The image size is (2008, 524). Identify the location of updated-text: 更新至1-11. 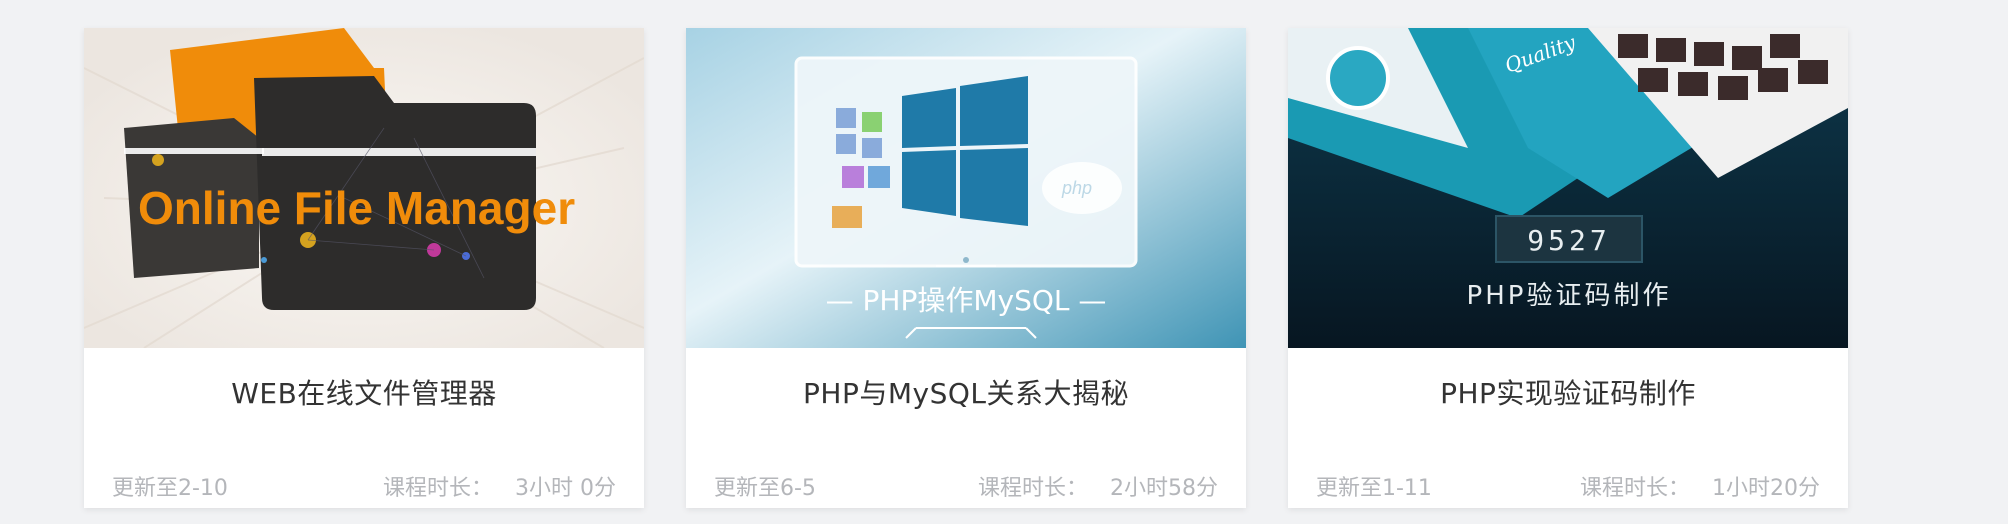
(1374, 488).